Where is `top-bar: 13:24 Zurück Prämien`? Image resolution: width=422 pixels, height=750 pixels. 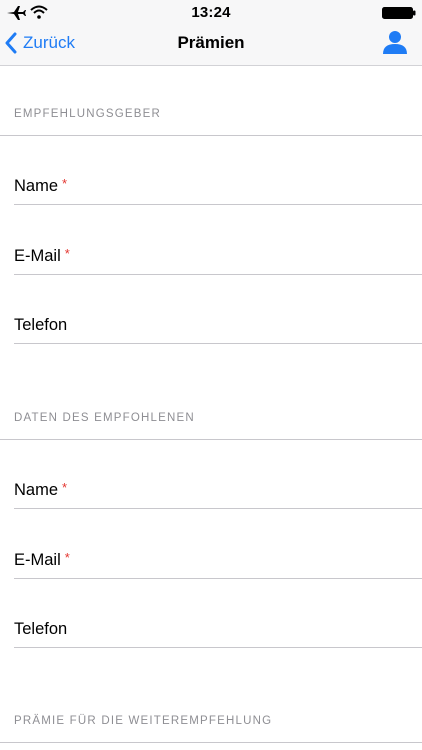 top-bar: 13:24 Zurück Prämien is located at coordinates (211, 33).